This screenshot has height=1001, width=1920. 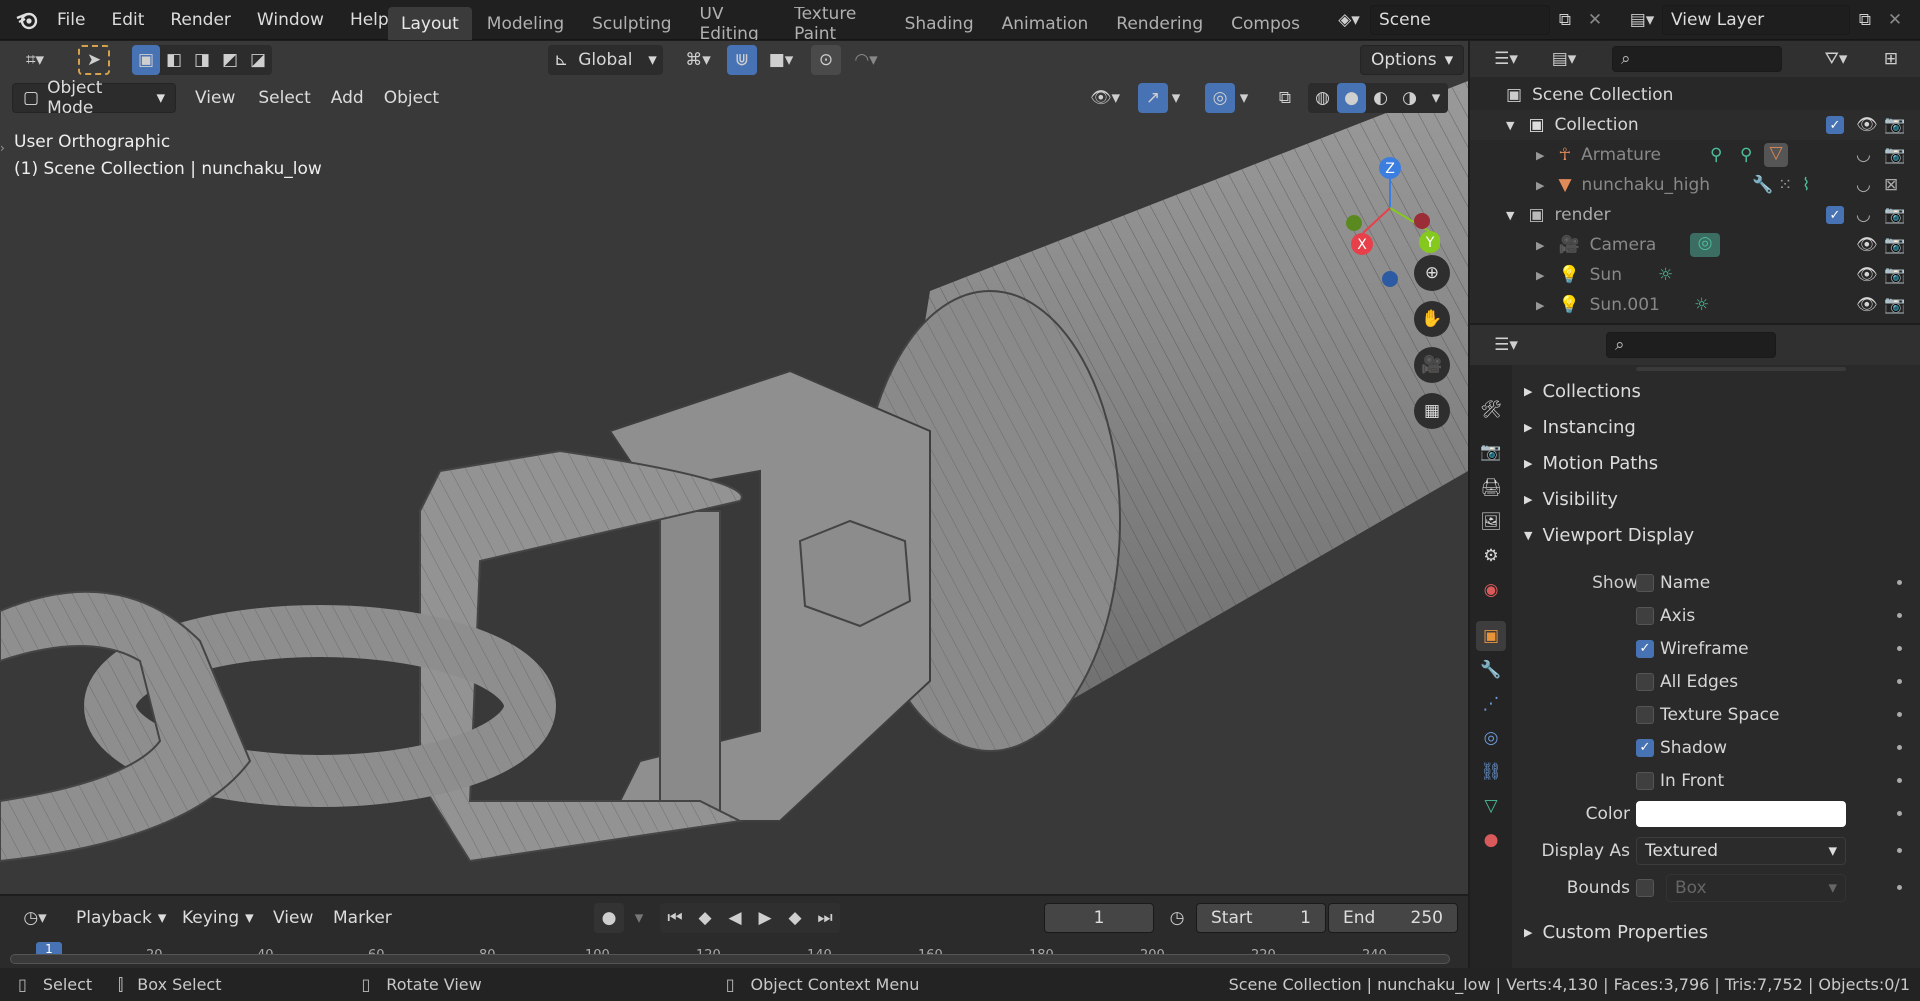 I want to click on outliner-item-sun: ▶ 💡 Sun ☼ 👁 📷, so click(x=1695, y=275).